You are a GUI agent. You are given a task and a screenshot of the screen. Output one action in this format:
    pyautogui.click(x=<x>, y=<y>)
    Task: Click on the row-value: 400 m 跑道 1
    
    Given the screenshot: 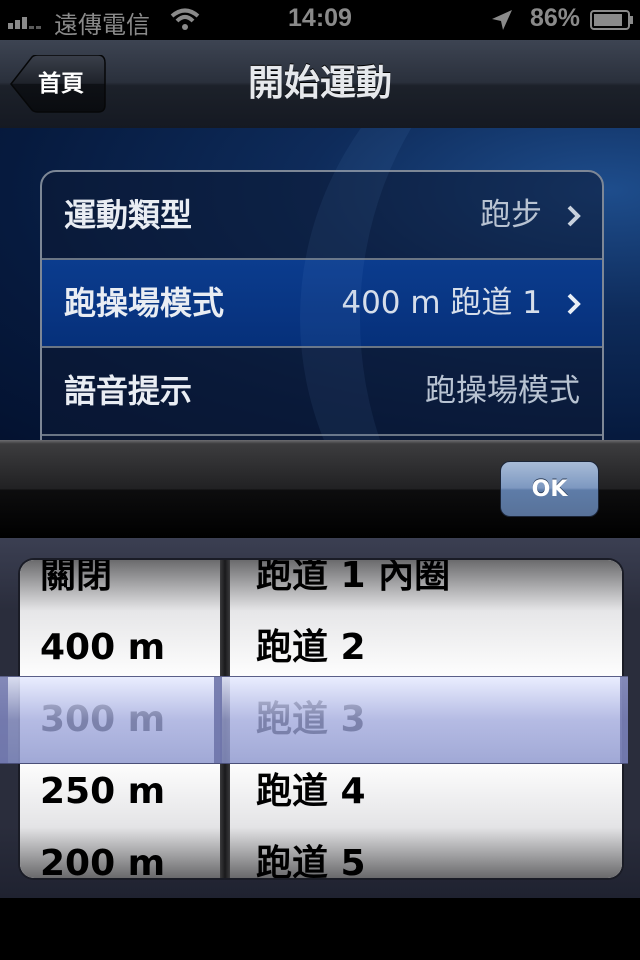 What is the action you would take?
    pyautogui.click(x=441, y=303)
    